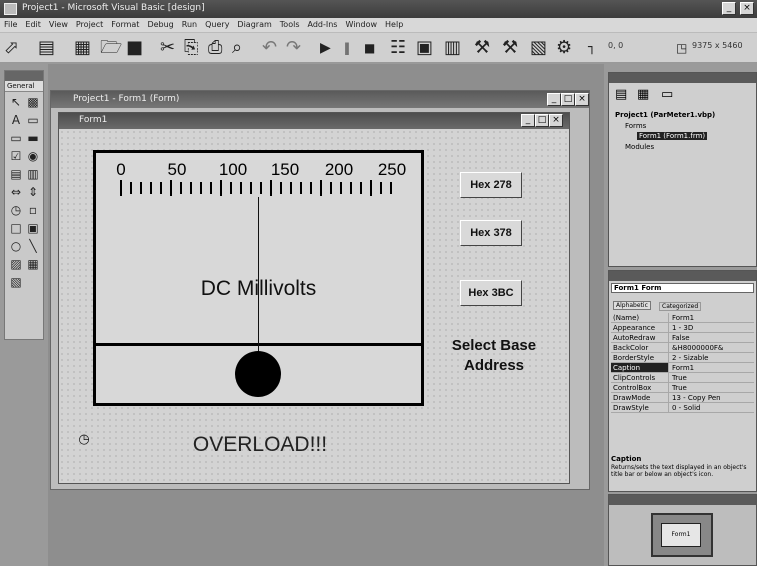  I want to click on project-window-minimize-button: _, so click(554, 99).